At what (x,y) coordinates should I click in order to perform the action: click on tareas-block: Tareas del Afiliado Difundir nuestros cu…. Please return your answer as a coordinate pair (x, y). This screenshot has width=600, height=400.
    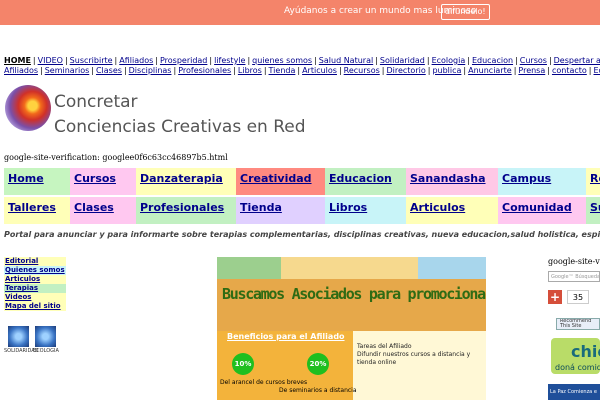
    Looking at the image, I should click on (421, 355).